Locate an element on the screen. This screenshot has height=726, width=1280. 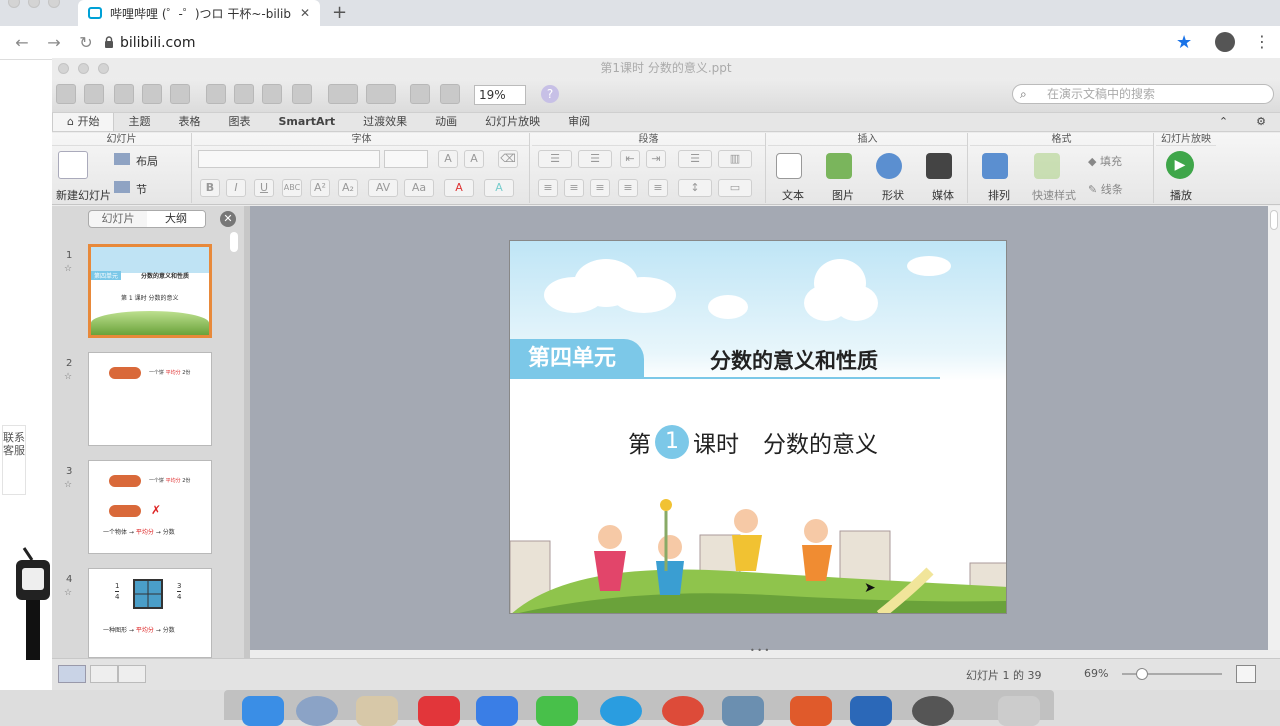
baidu-netdisk-icon is located at coordinates (497, 711).